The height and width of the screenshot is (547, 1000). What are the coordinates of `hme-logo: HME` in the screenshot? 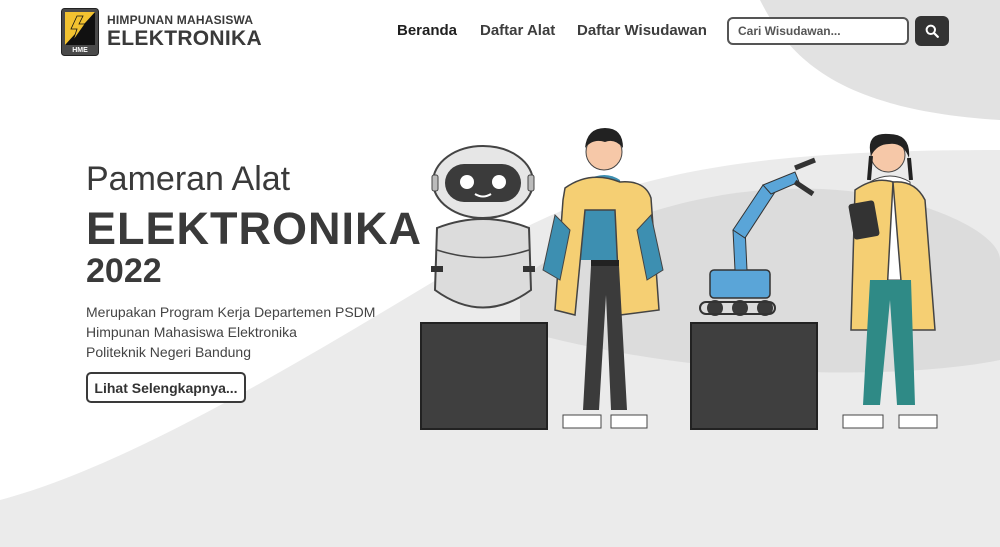 It's located at (80, 32).